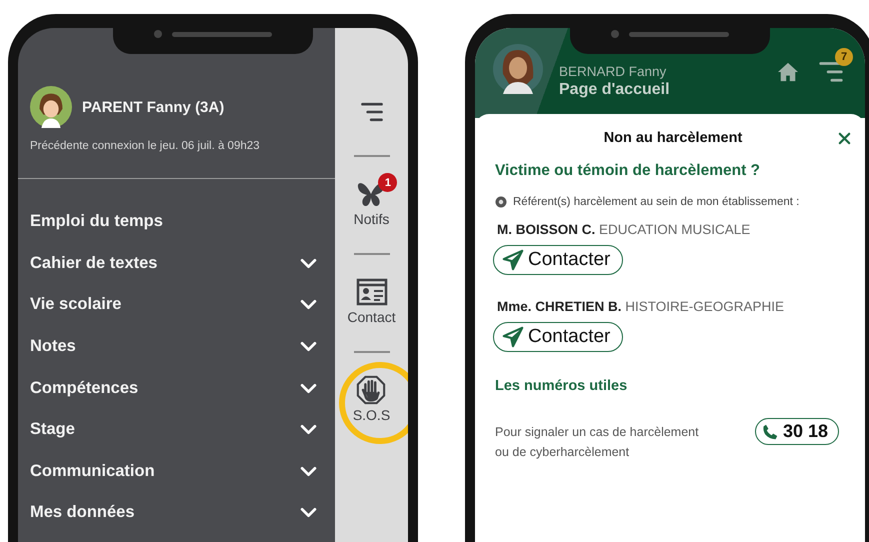  What do you see at coordinates (844, 138) in the screenshot?
I see `close-icon` at bounding box center [844, 138].